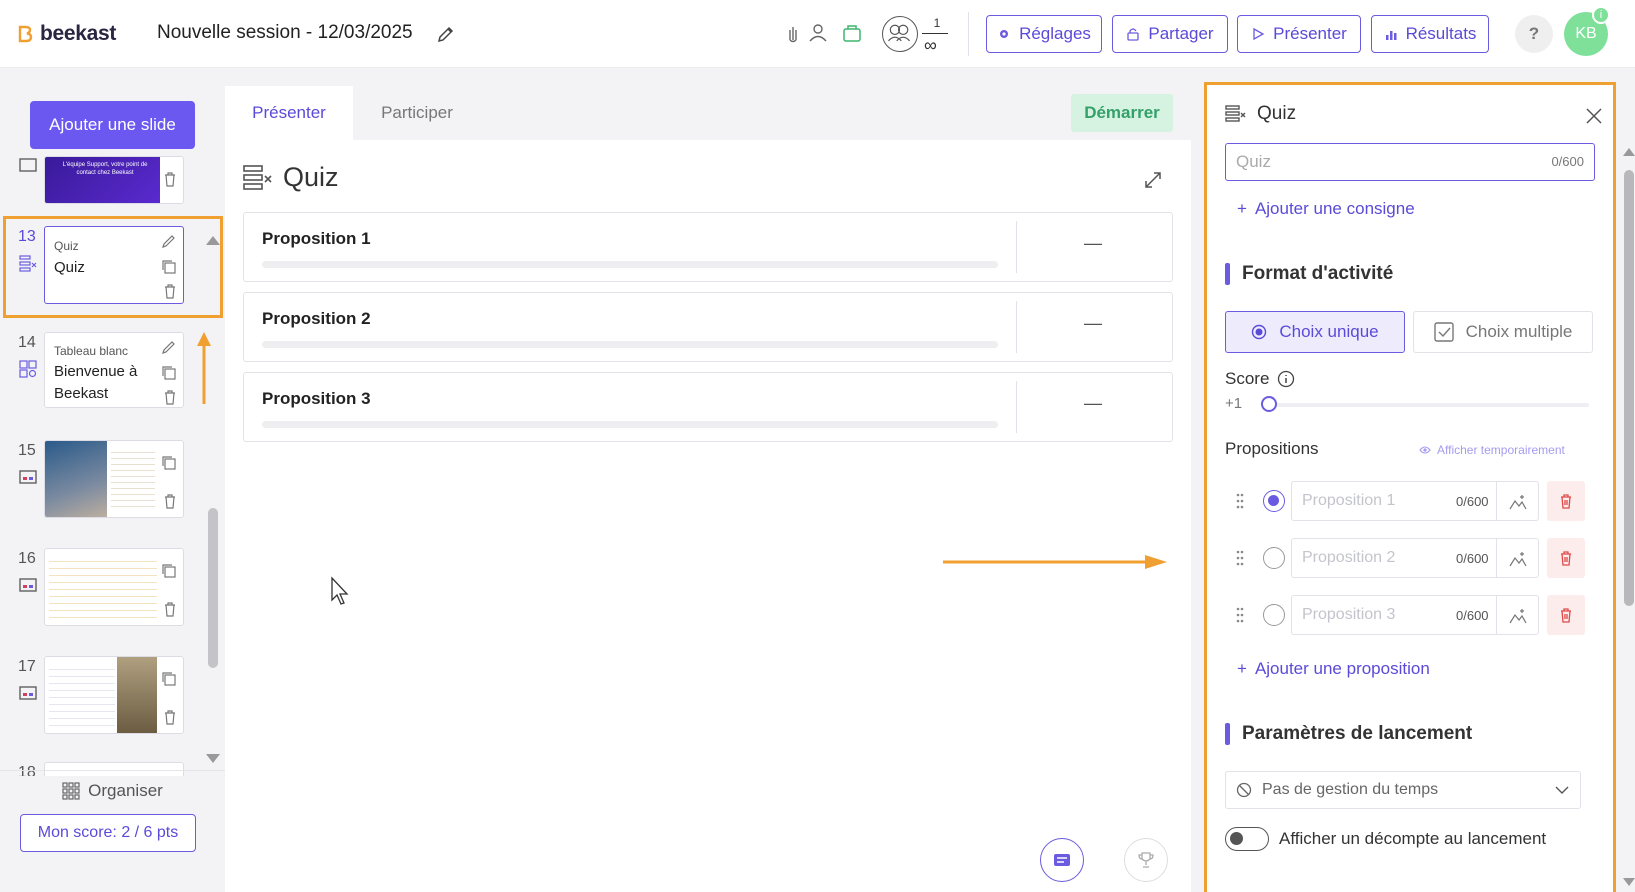  What do you see at coordinates (1333, 669) in the screenshot?
I see `add-proposition-link: + Ajouter une proposition` at bounding box center [1333, 669].